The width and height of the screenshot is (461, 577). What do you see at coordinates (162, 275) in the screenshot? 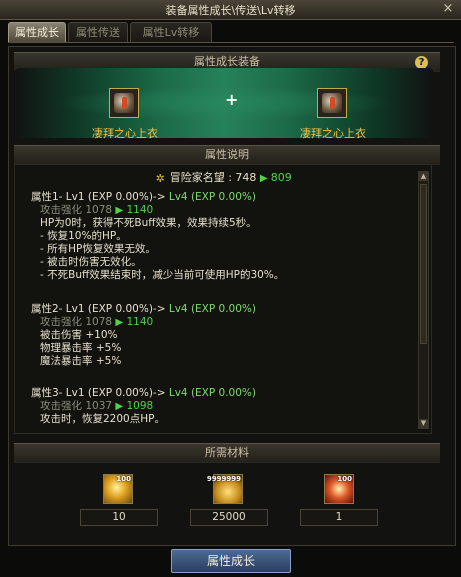
I see `attr1-line: - 不死Buff效果结束时，减少当前可使用HP的30%。` at bounding box center [162, 275].